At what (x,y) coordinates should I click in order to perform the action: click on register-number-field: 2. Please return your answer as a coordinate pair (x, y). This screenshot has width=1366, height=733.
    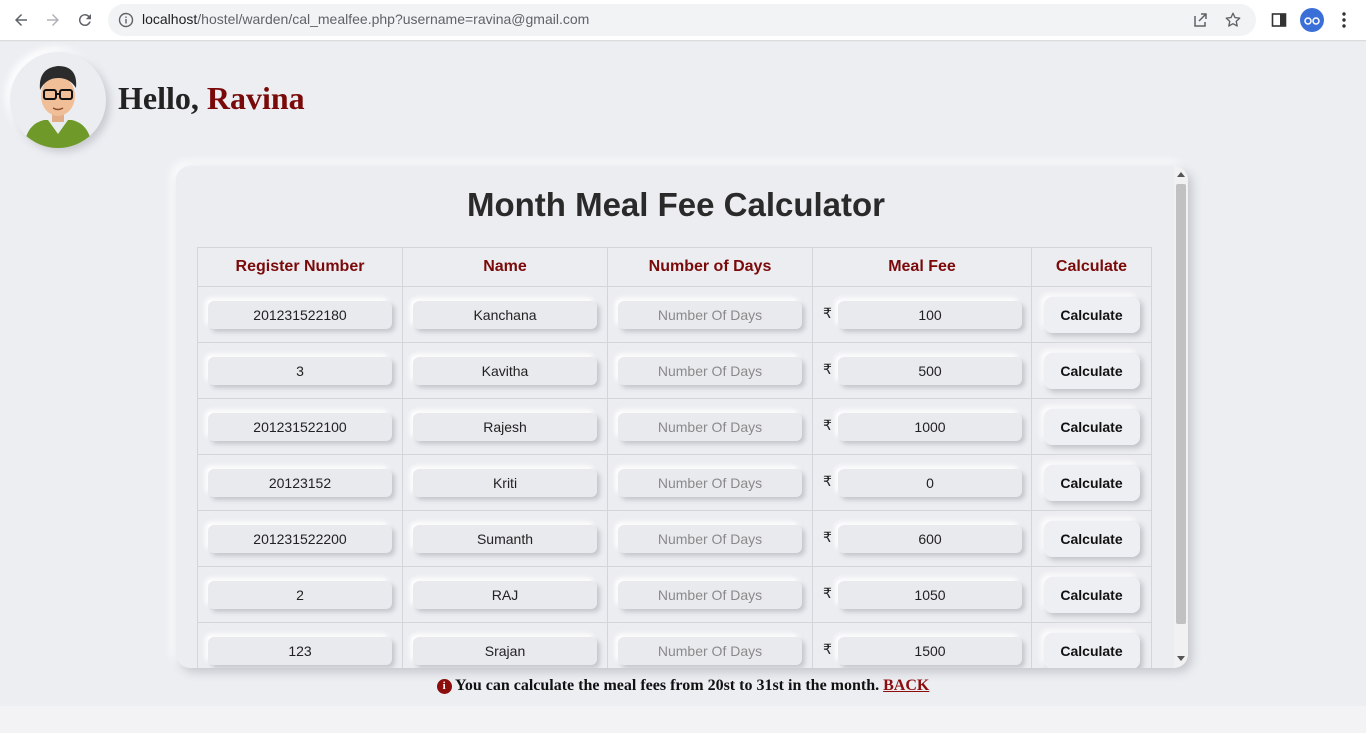
    Looking at the image, I should click on (300, 594).